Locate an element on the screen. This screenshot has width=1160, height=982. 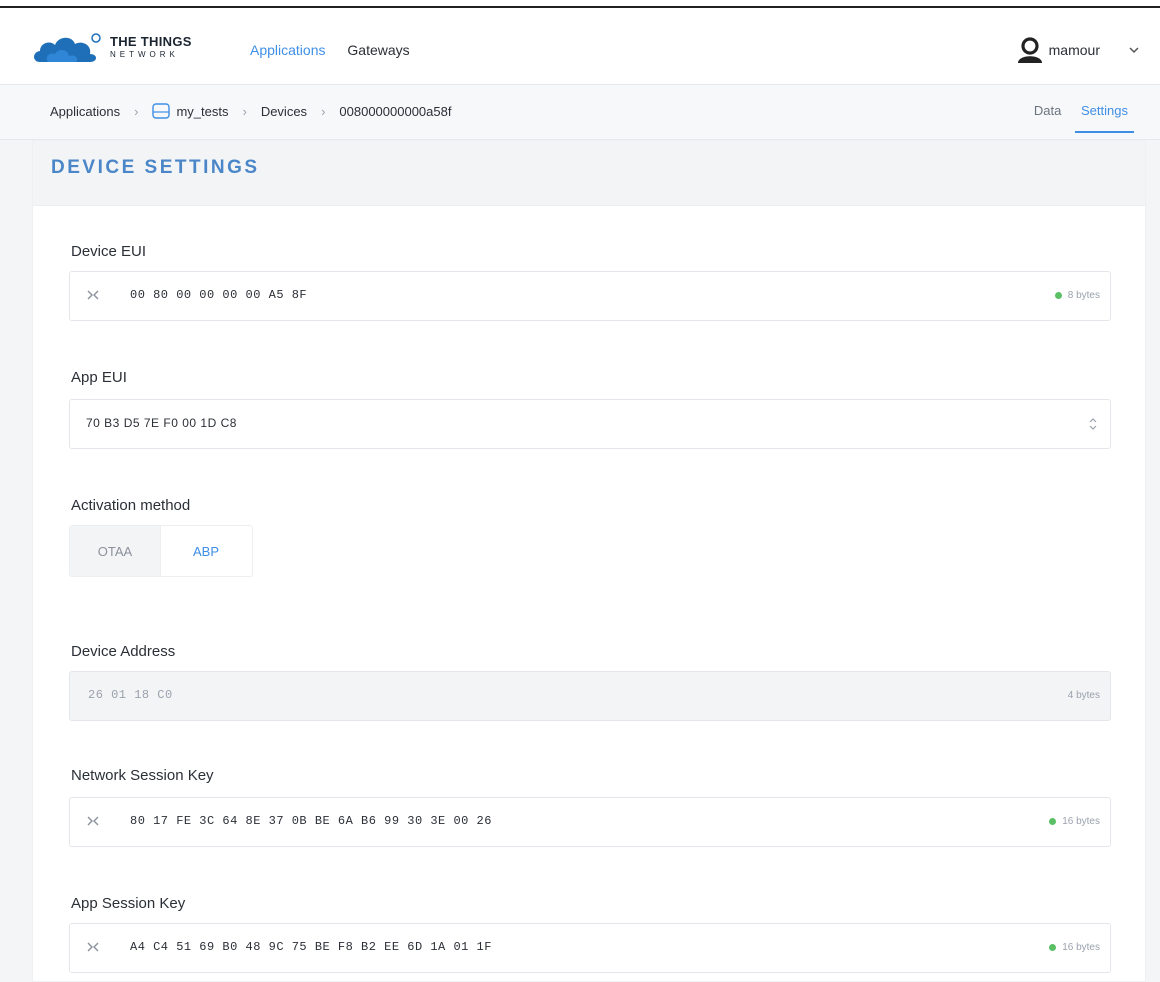
device-address-value: 26 01 18 C0 is located at coordinates (130, 695).